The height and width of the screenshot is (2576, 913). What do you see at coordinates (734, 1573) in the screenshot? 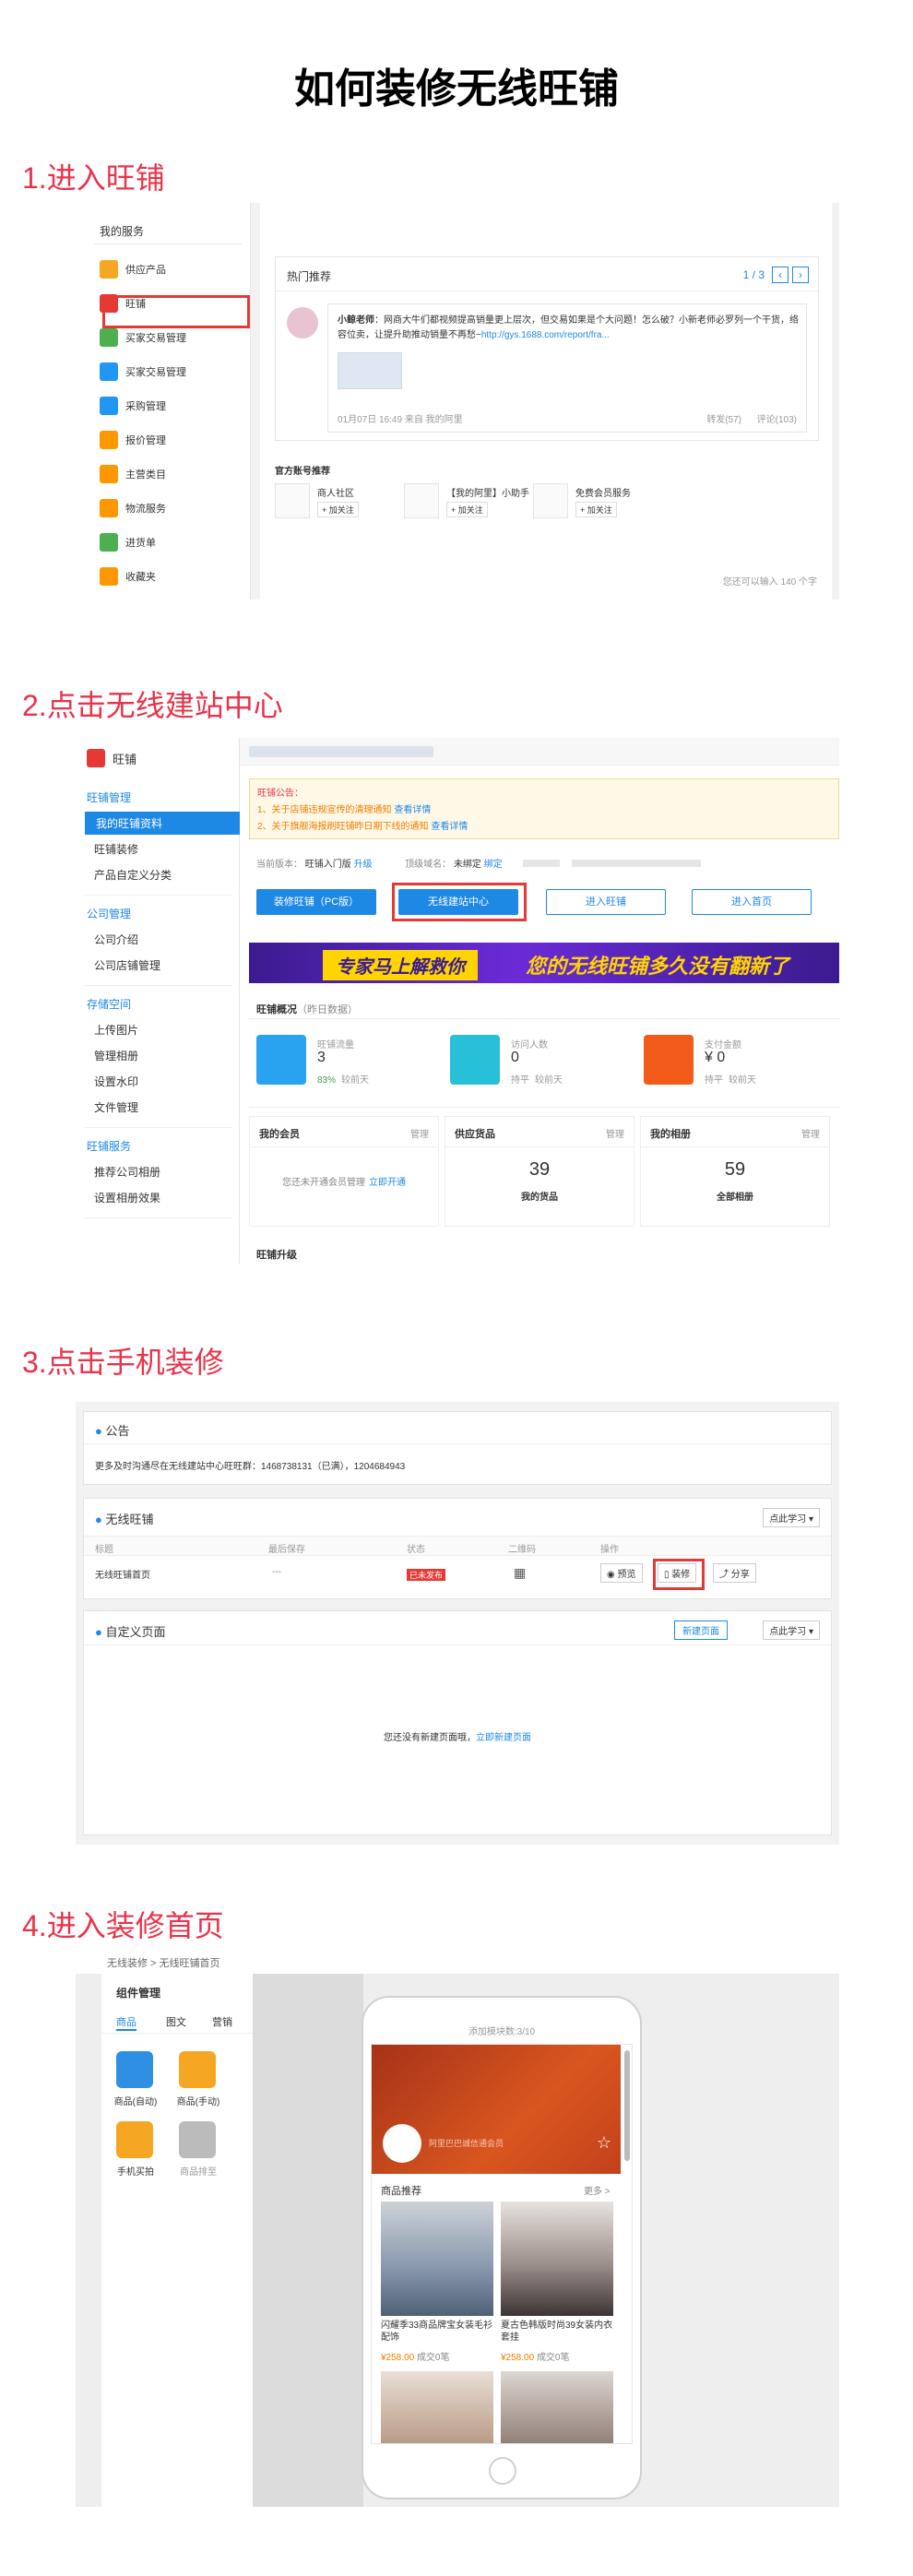
I see `share-button: ⤴ 分享` at bounding box center [734, 1573].